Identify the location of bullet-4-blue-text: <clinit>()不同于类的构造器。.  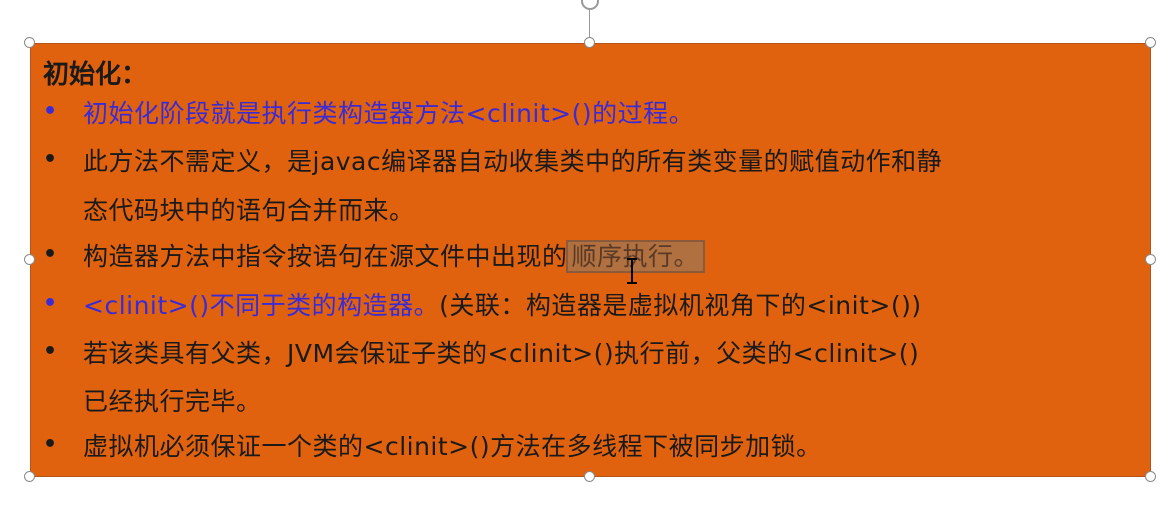
(261, 305).